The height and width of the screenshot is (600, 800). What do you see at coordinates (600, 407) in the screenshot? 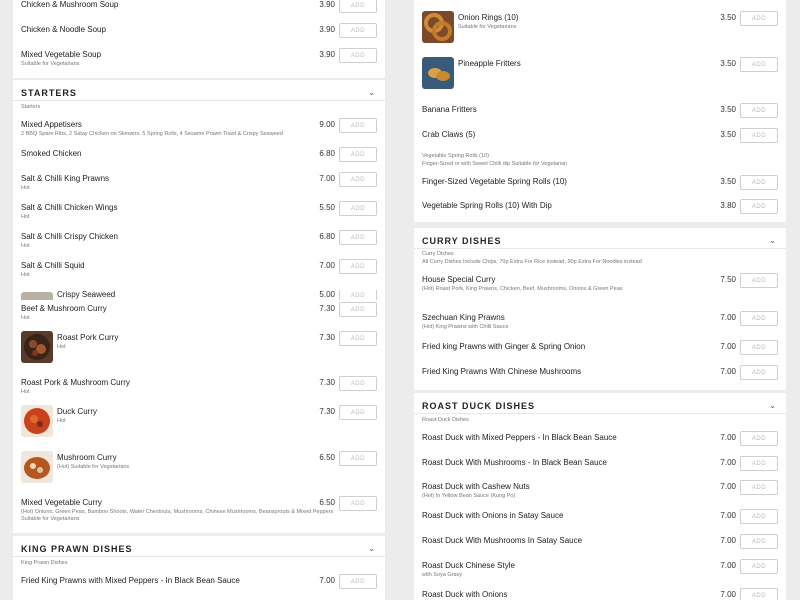
I see `roast-duck-section-header: ROAST DUCK DISHES ⌄` at bounding box center [600, 407].